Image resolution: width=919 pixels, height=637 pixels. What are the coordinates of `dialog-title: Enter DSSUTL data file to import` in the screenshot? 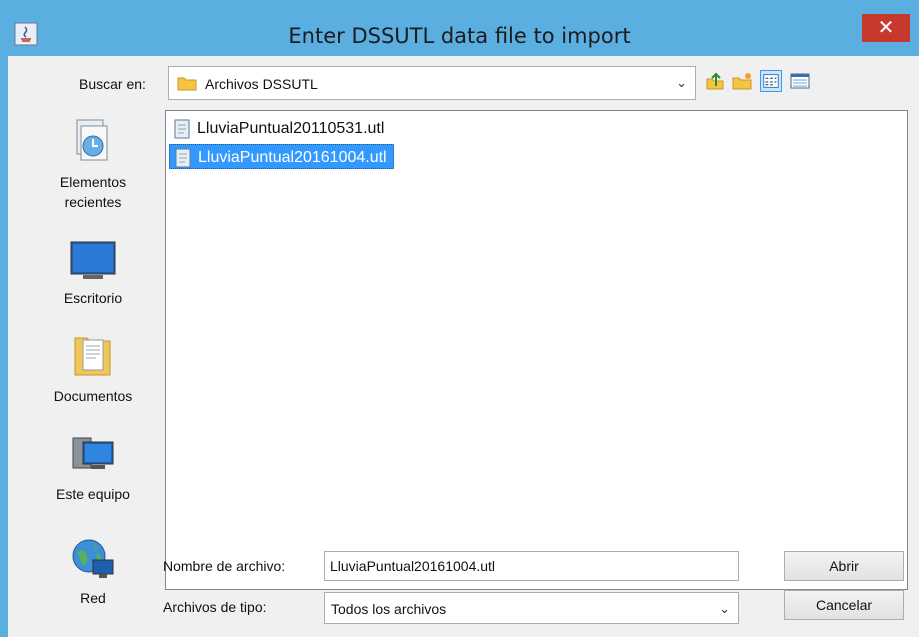 It's located at (459, 36).